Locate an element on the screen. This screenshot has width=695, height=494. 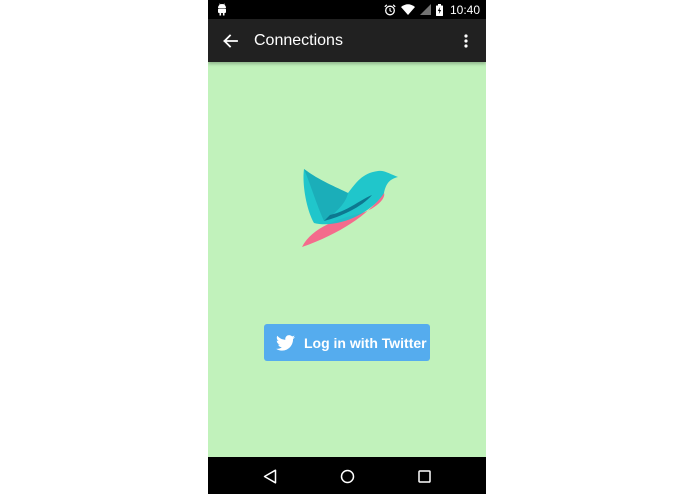
status-icons: 10:40 is located at coordinates (432, 9).